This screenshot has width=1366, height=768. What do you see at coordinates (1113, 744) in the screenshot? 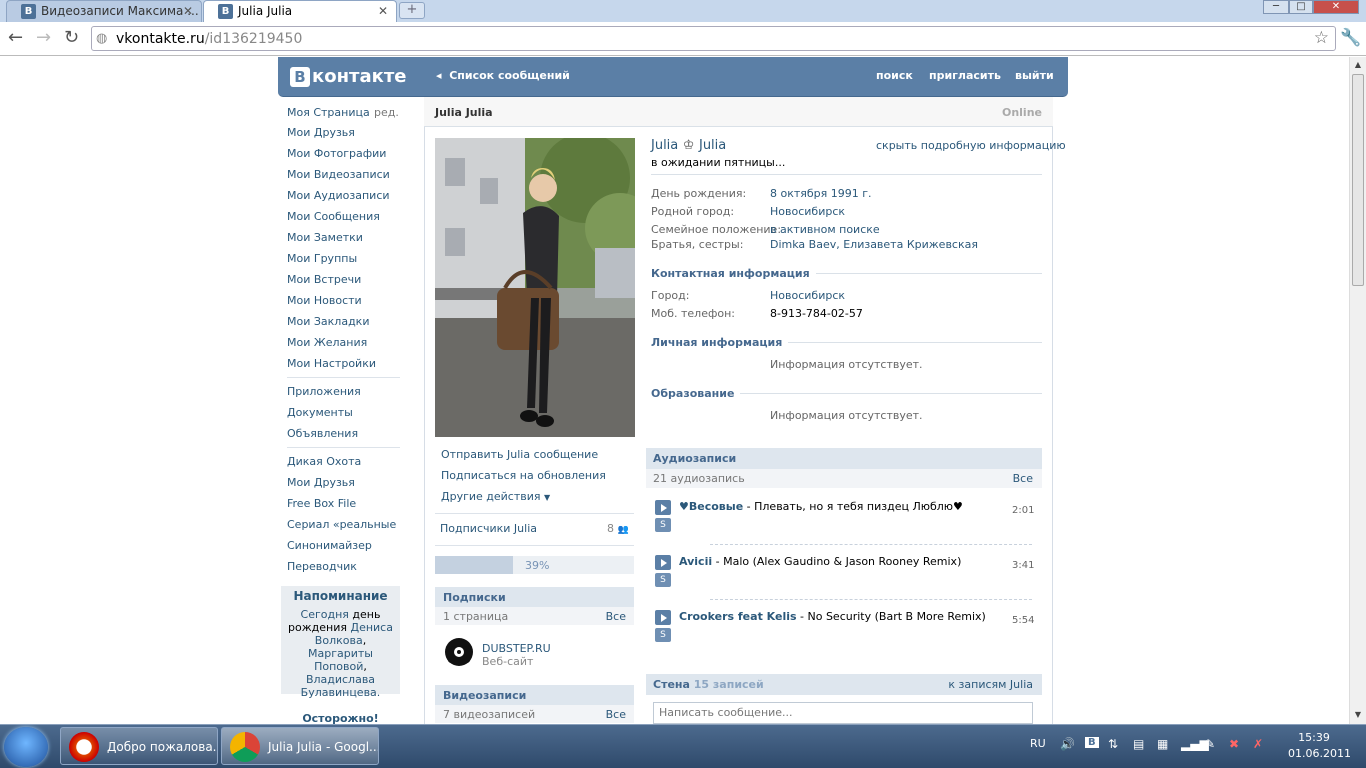
I see `network-tray-icon: ⇅` at bounding box center [1113, 744].